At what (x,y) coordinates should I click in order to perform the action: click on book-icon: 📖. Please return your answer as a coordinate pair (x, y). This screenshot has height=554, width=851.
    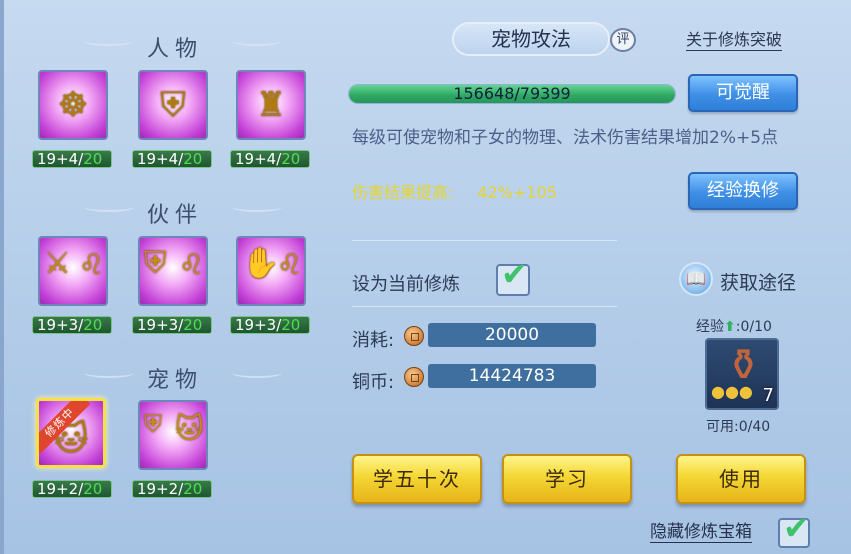
    Looking at the image, I should click on (696, 279).